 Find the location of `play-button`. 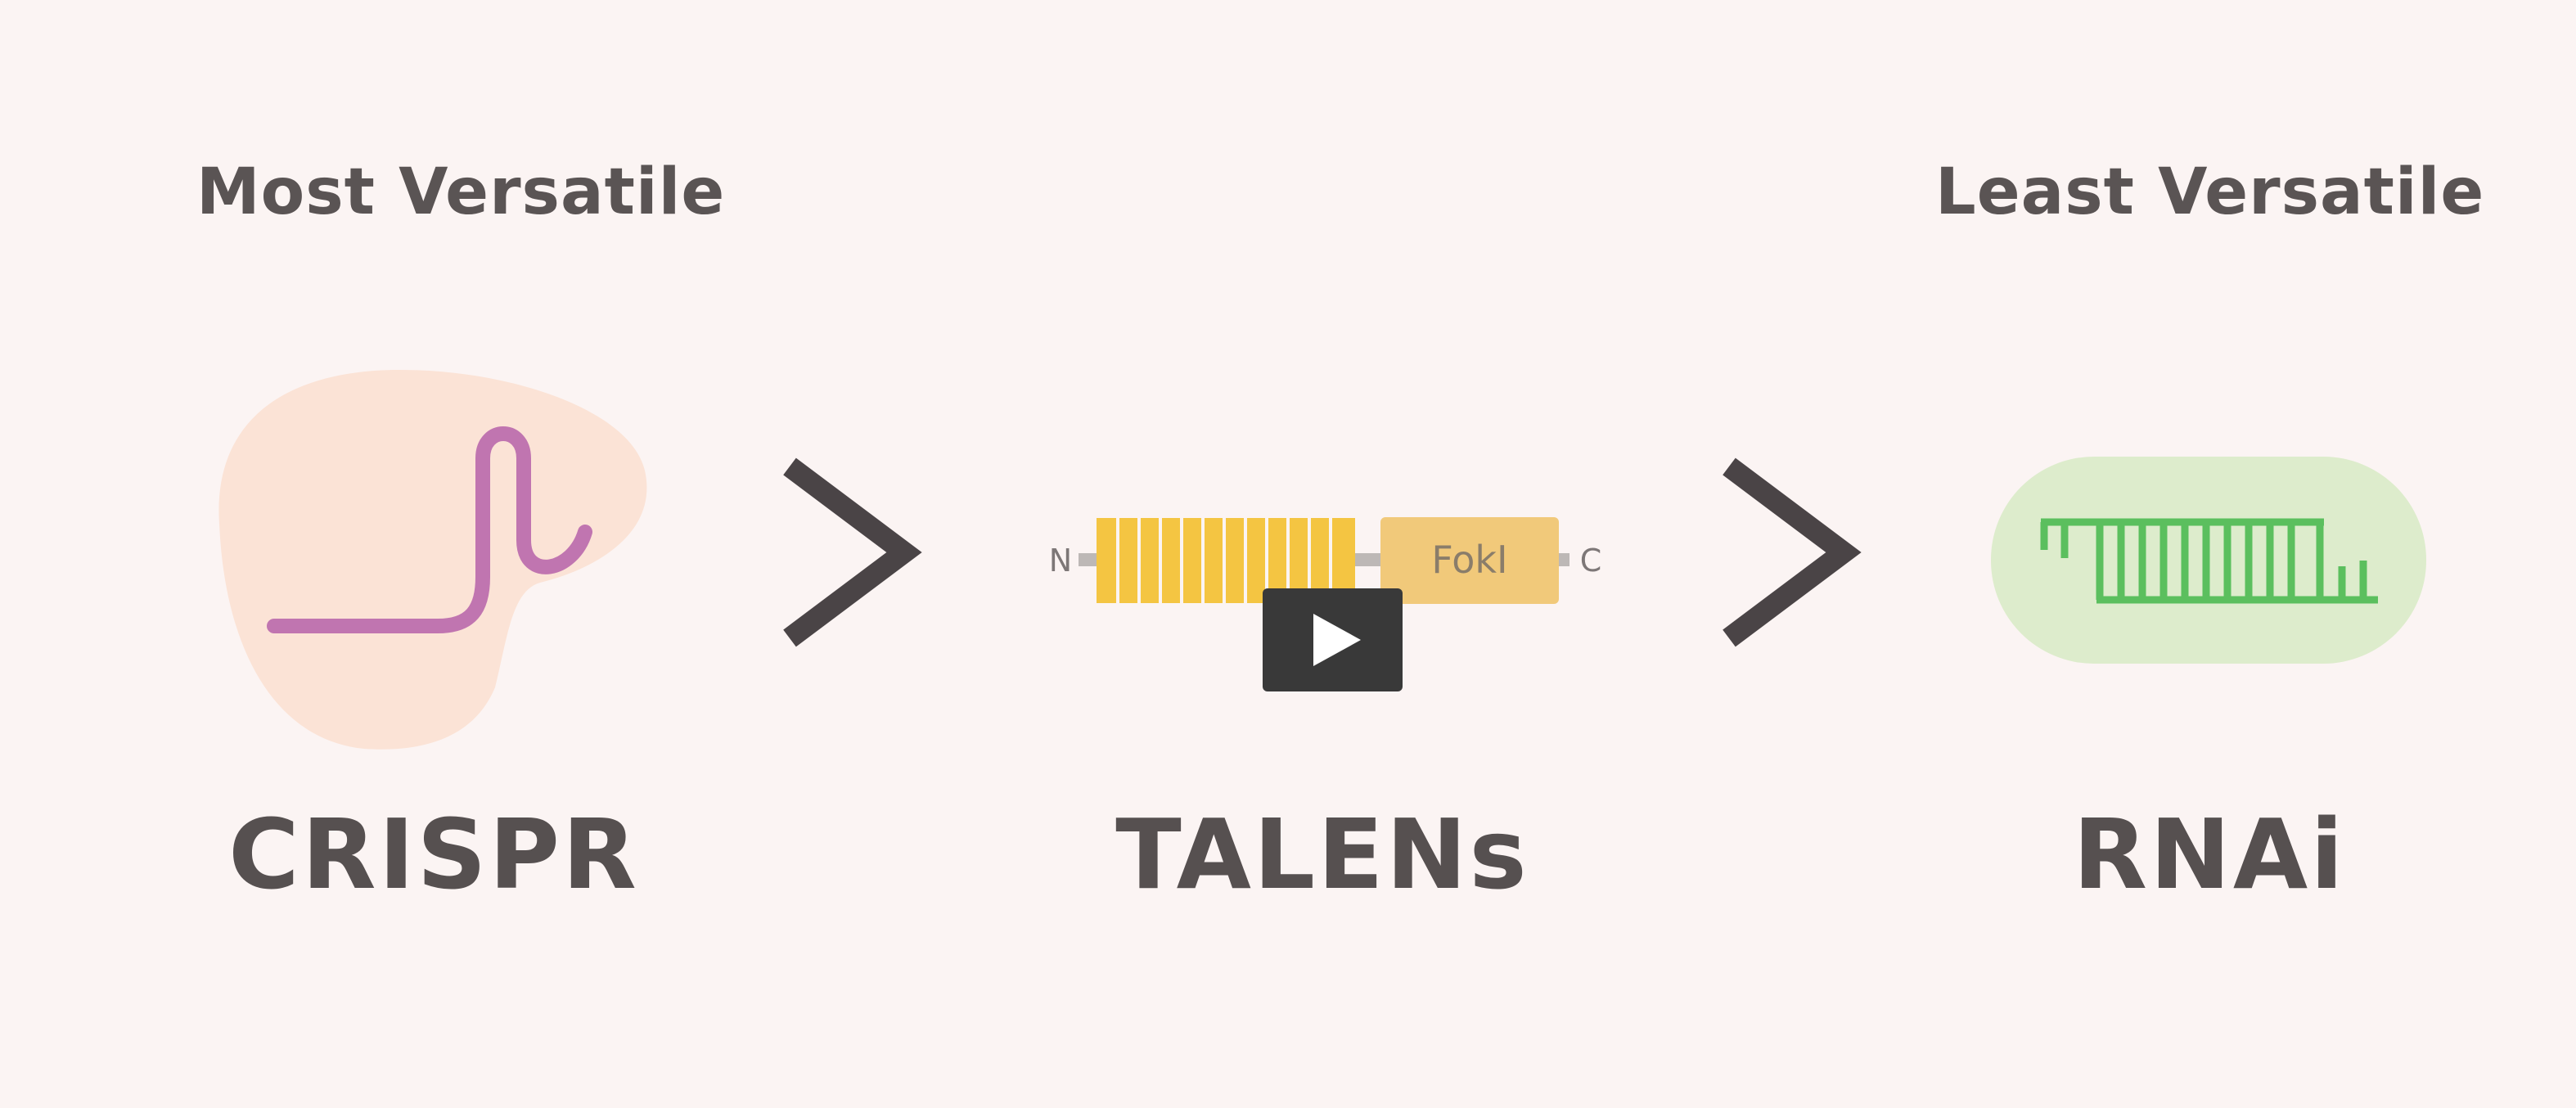

play-button is located at coordinates (1333, 639).